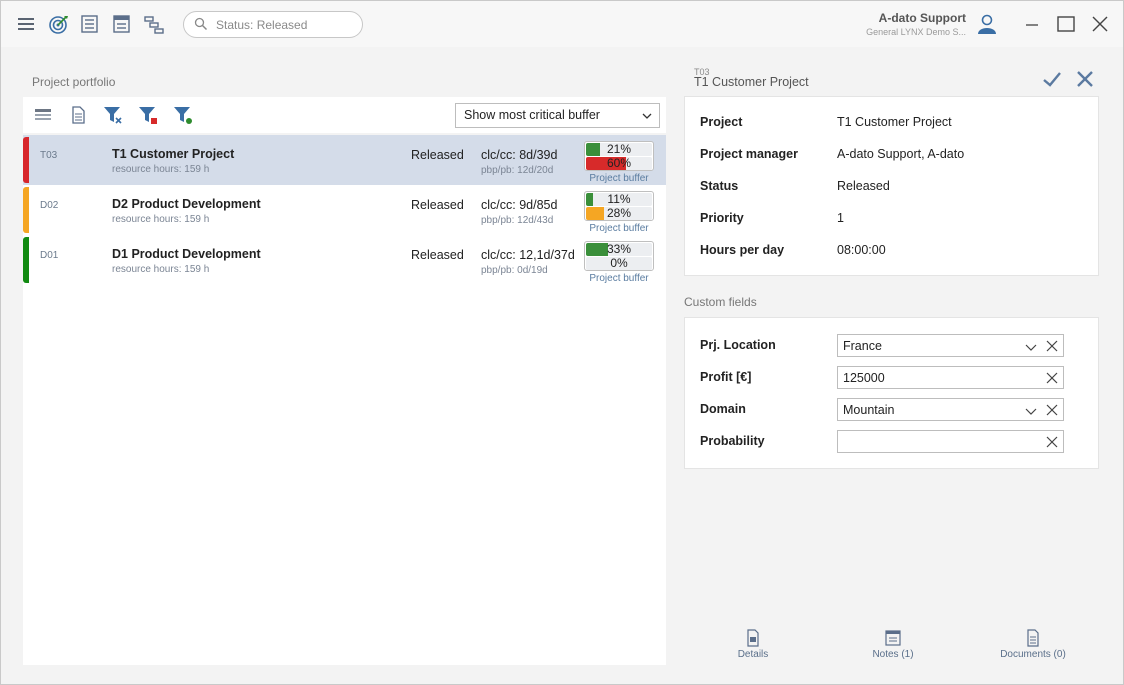  What do you see at coordinates (864, 378) in the screenshot?
I see `cf-value: 125000` at bounding box center [864, 378].